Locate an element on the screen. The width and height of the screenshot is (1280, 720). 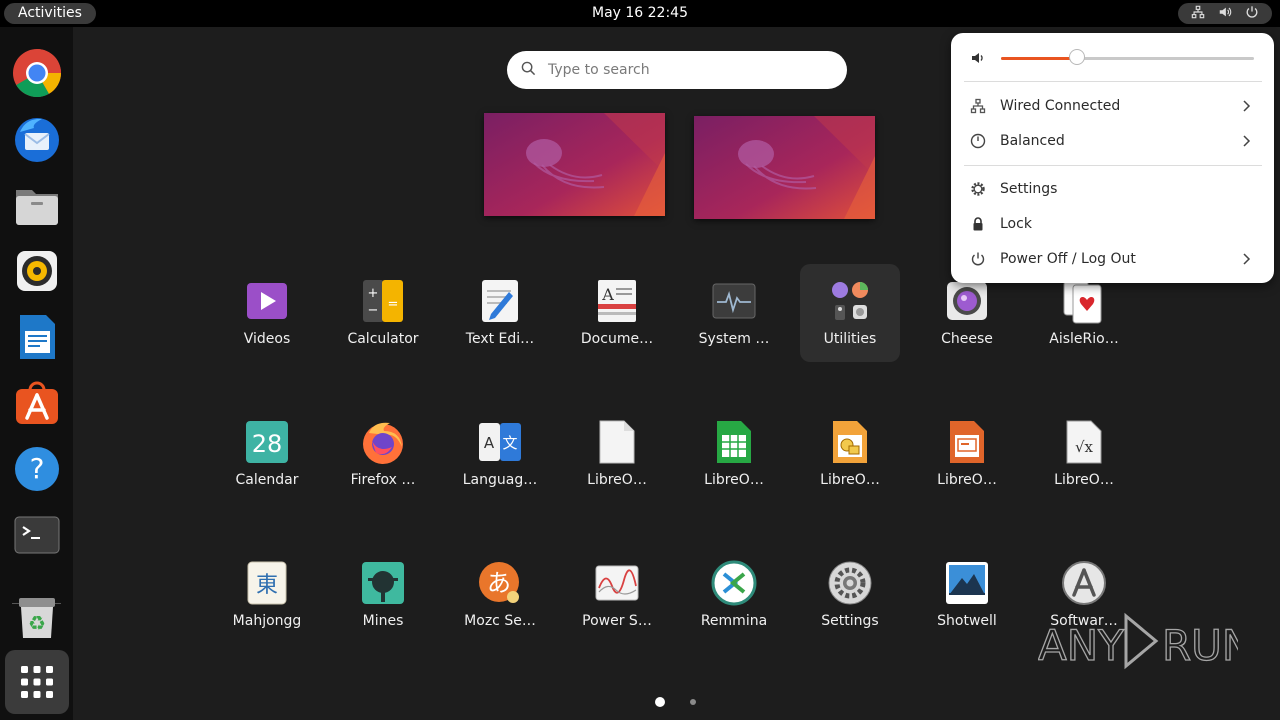
remmina-icon is located at coordinates (734, 583).